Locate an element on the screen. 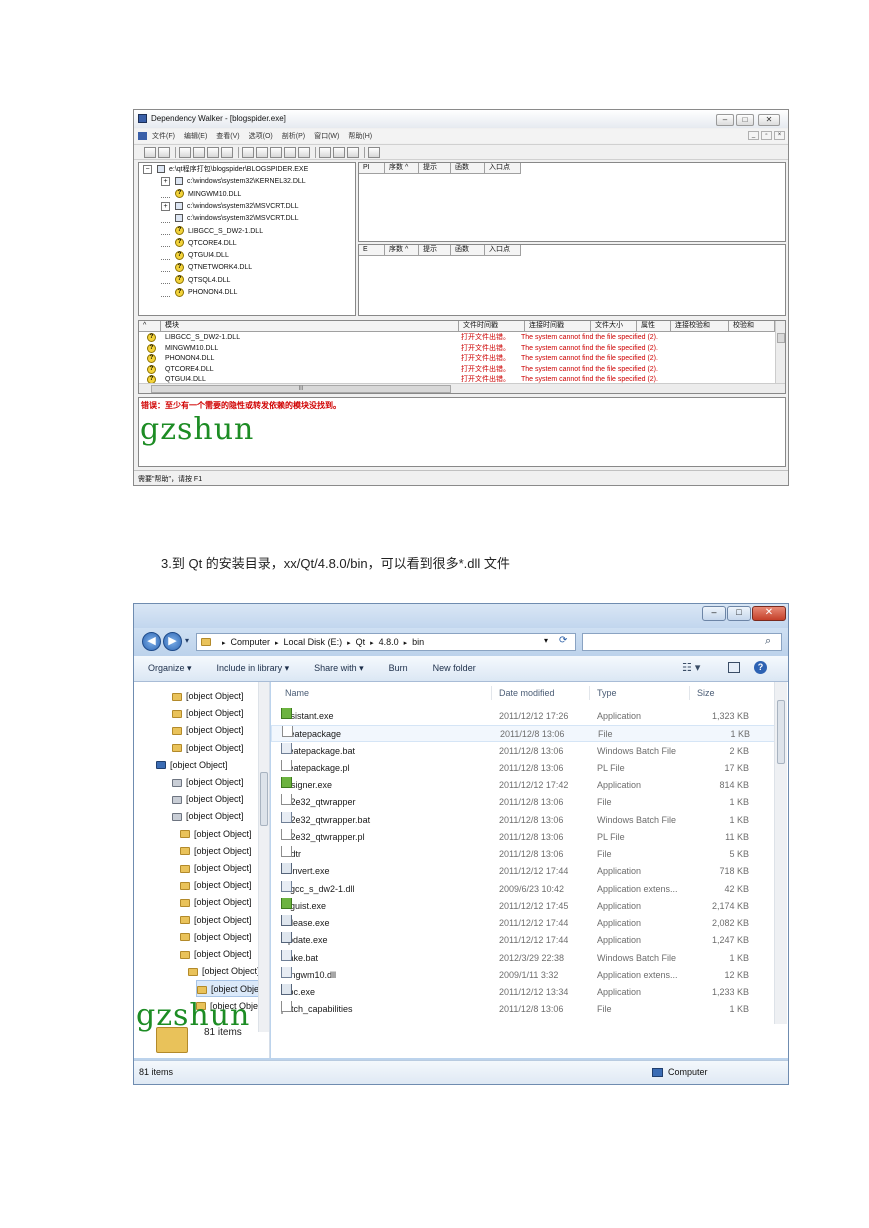  command-button: Share with ▾ is located at coordinates (339, 668).